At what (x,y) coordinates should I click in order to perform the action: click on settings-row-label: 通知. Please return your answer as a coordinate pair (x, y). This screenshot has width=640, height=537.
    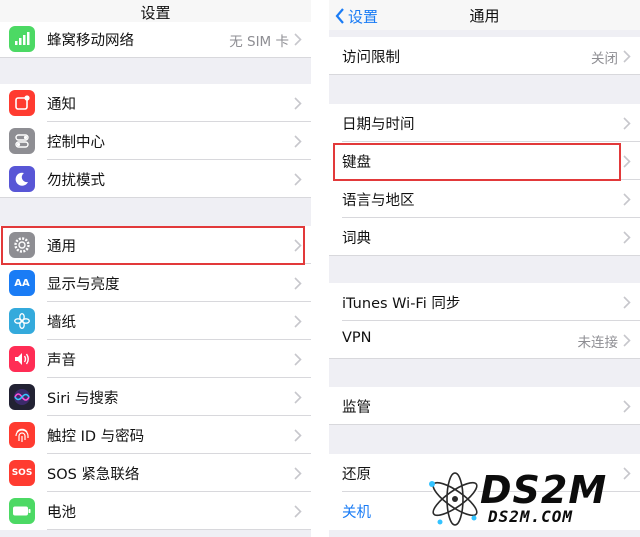
    Looking at the image, I should click on (61, 105).